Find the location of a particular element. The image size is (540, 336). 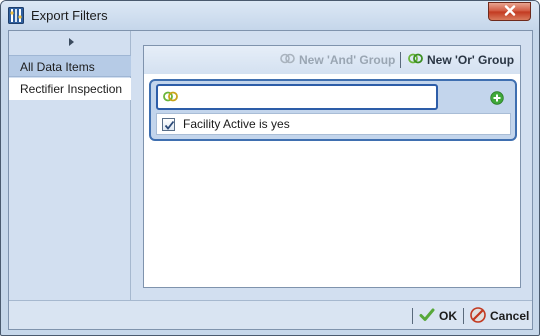

cancel-button: Cancel is located at coordinates (500, 316).